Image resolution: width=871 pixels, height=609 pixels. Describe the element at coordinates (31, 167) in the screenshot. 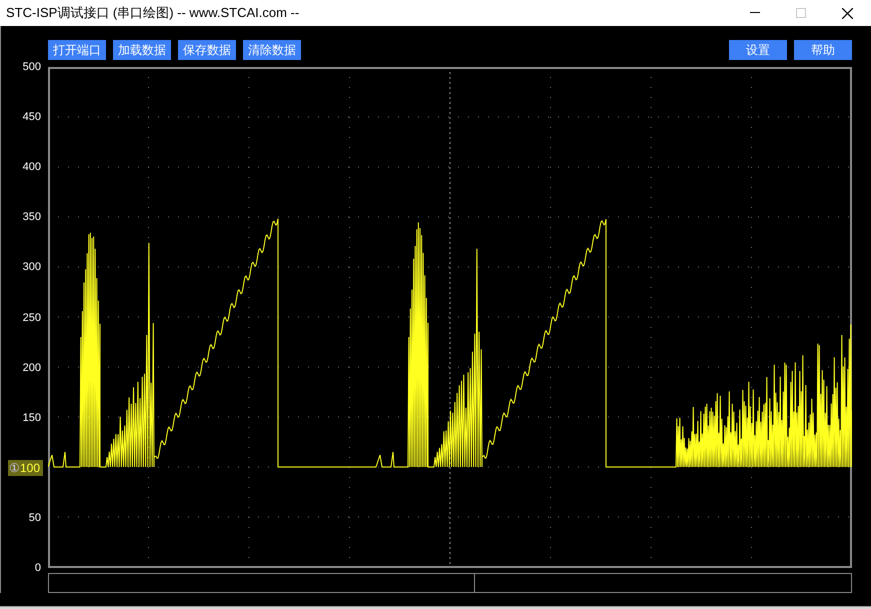

I see `axis-label: 400` at that location.